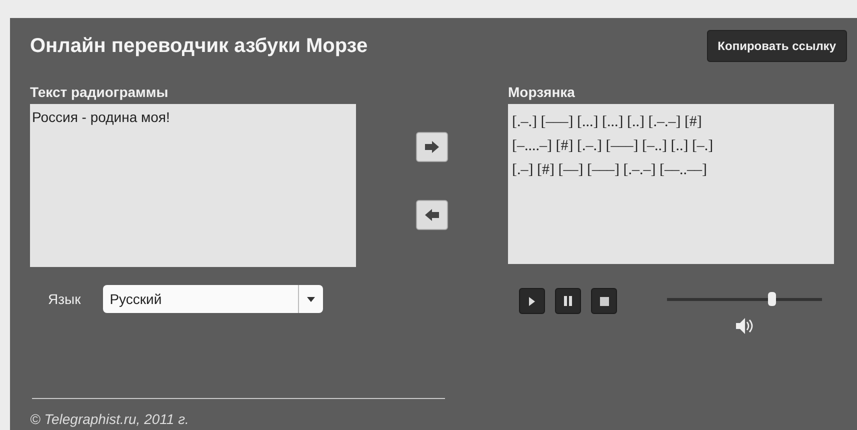  What do you see at coordinates (671, 184) in the screenshot?
I see `morse-output-field: [.–.] [–––] [...] [...] [..] [.–.–] [#] [–....–] [#] [.–.] [–––] [–..] [..] [–.] [.–] [#] [––] [–––] [.–.–] [––..––]` at bounding box center [671, 184].